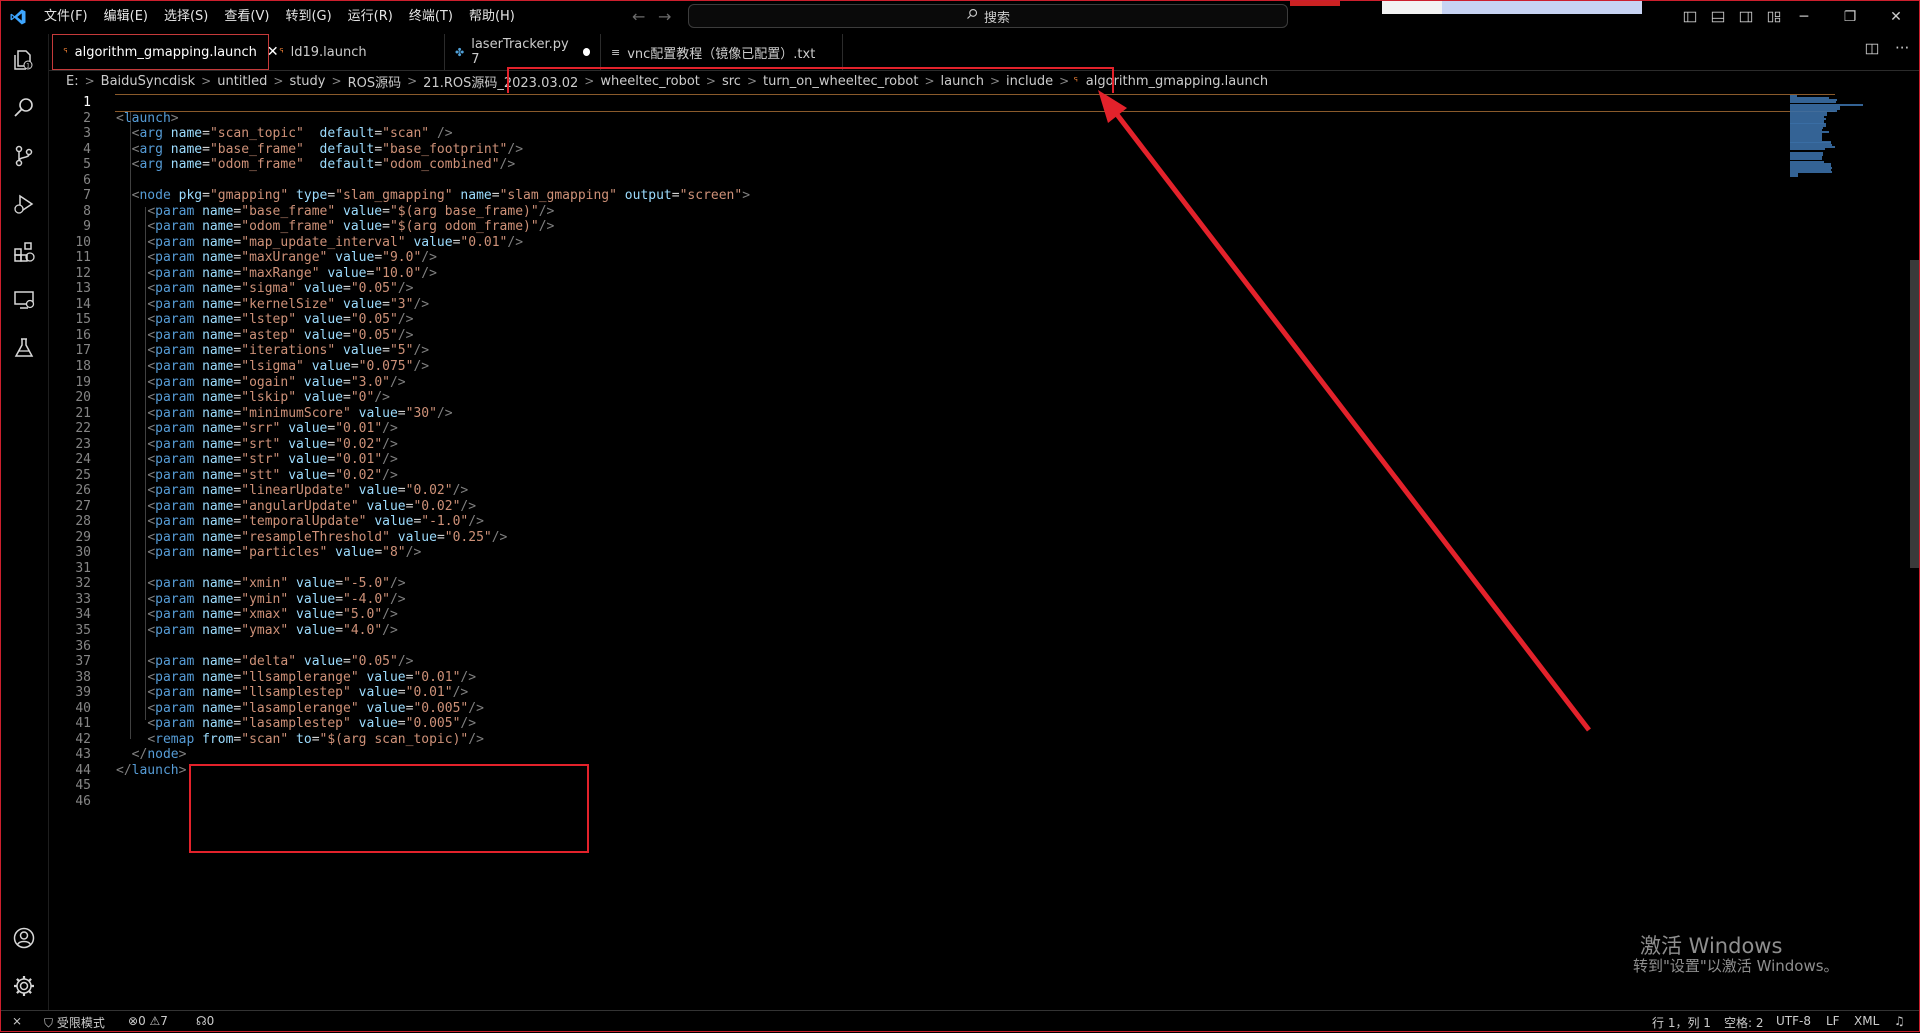 This screenshot has width=1920, height=1033. What do you see at coordinates (307, 81) in the screenshot?
I see `breadcrumb-segment: study` at bounding box center [307, 81].